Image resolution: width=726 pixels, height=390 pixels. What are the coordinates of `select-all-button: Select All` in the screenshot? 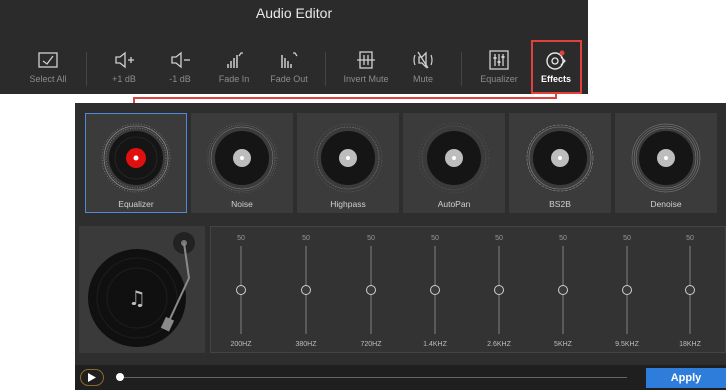 It's located at (48, 66).